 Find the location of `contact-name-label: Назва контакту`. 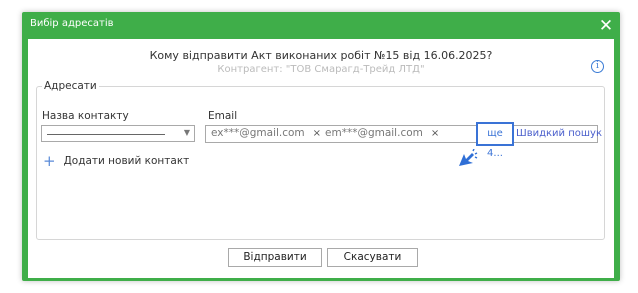

contact-name-label: Назва контакту is located at coordinates (85, 116).